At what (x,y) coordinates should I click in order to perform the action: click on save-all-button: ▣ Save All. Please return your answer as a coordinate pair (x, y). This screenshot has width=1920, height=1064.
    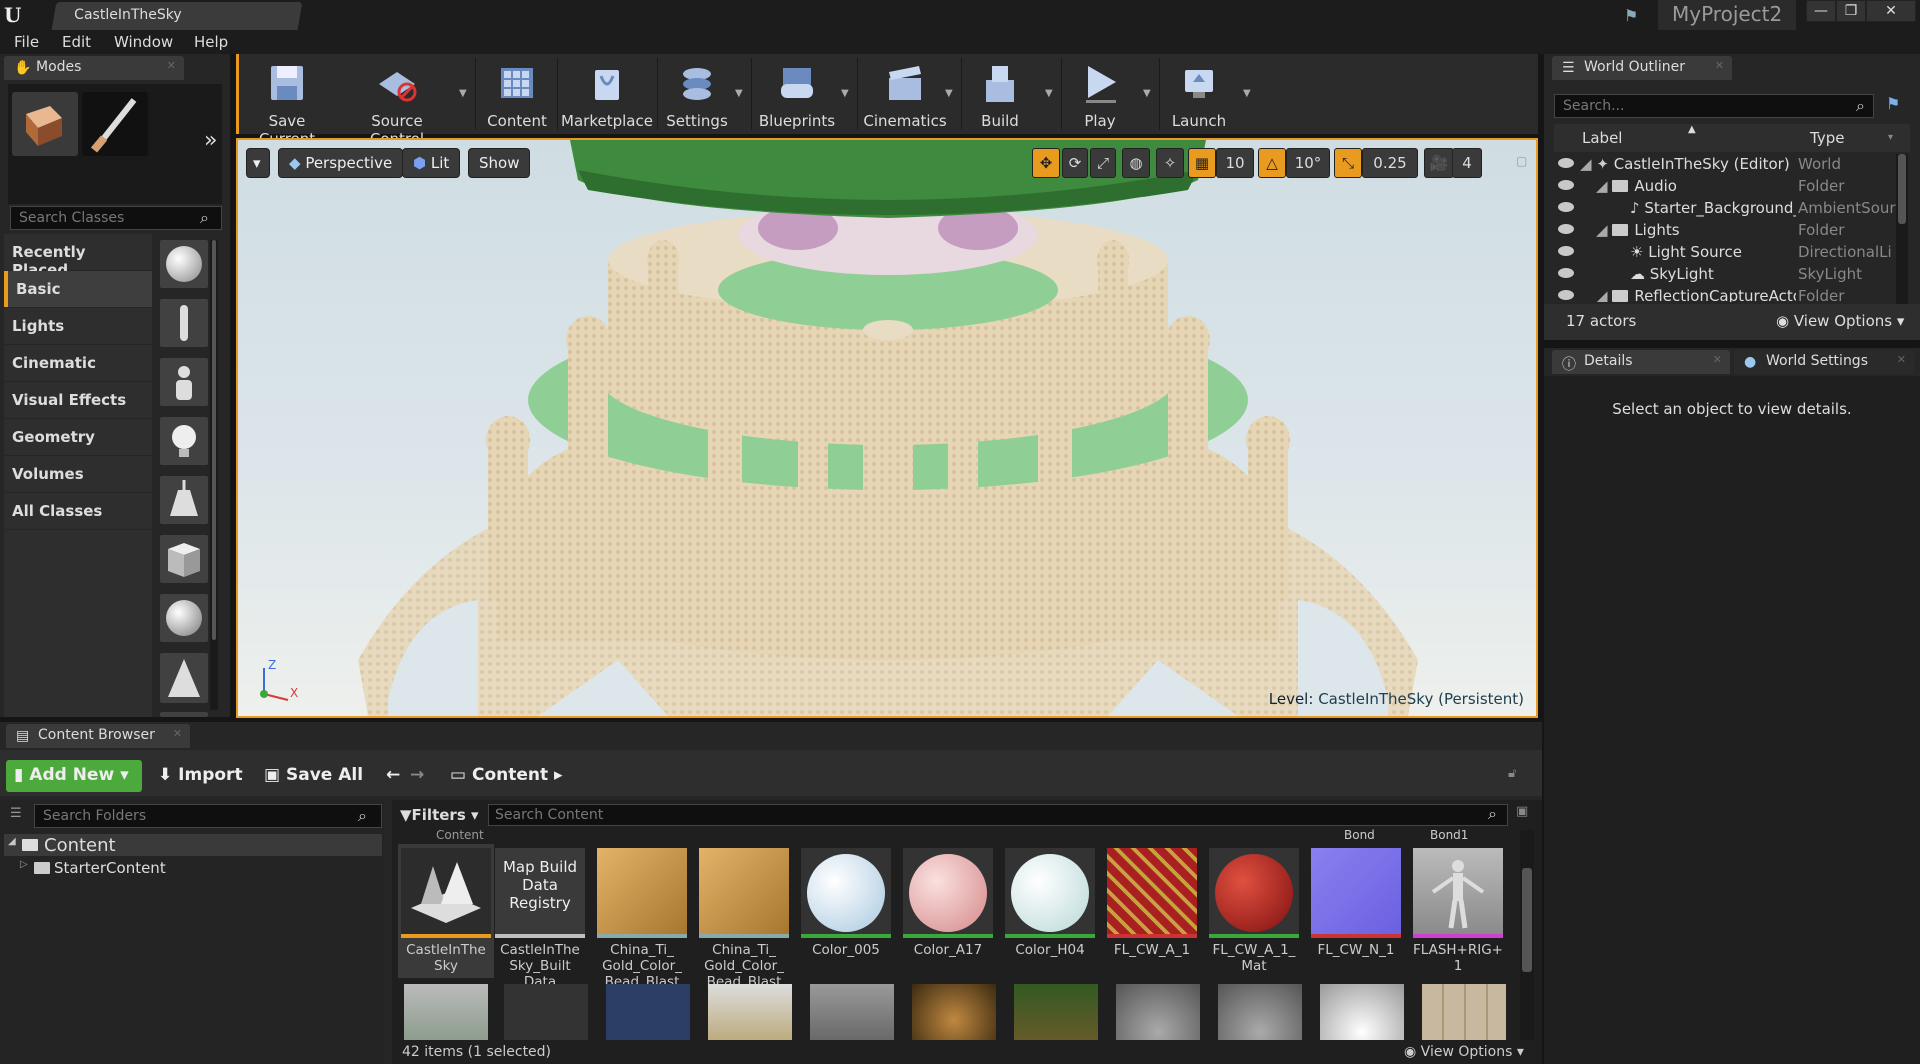
    Looking at the image, I should click on (313, 776).